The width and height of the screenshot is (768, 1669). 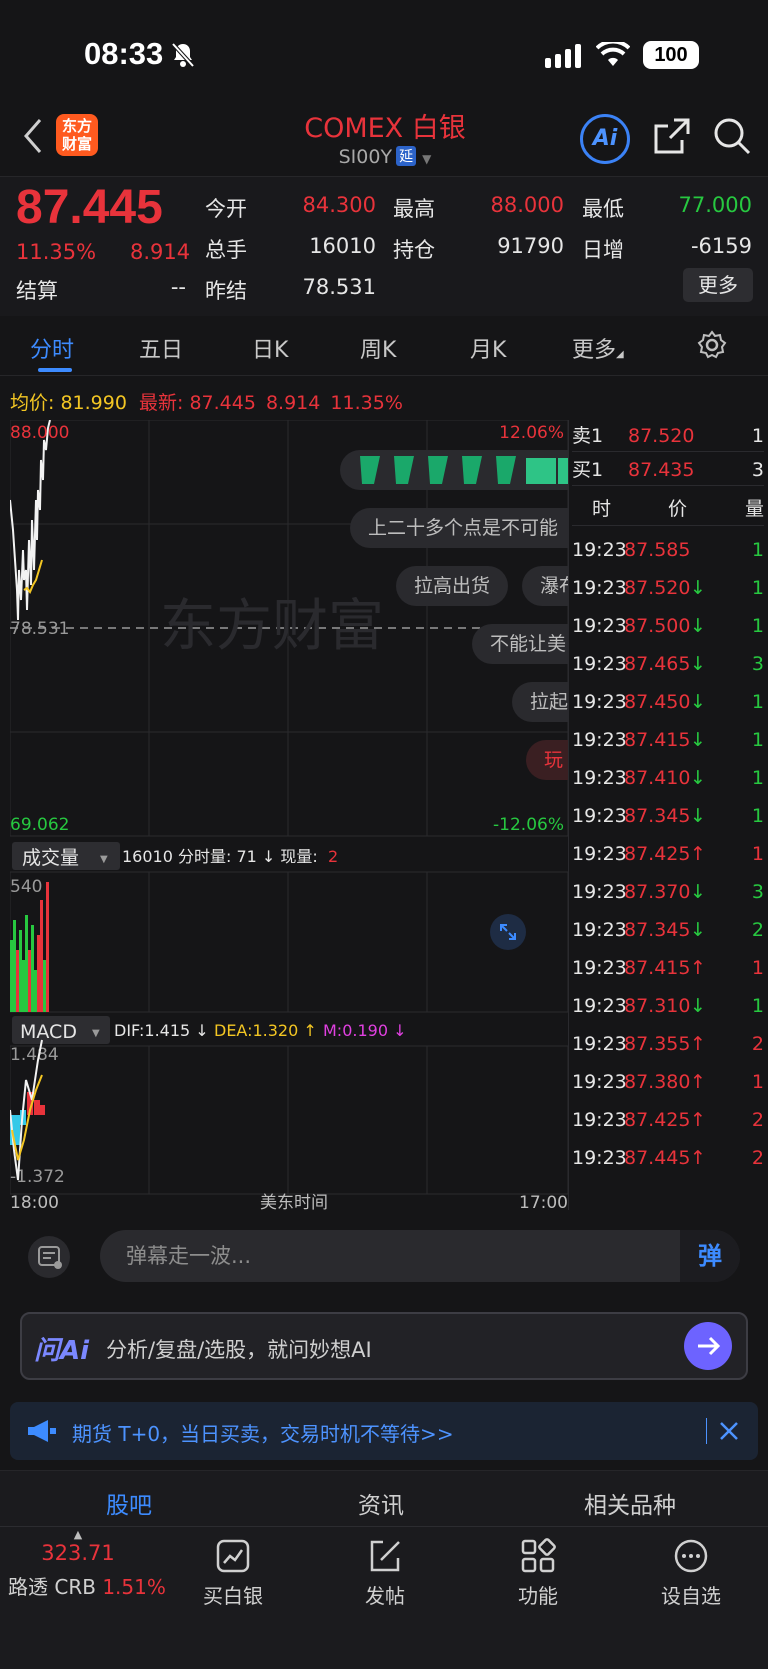 I want to click on danmu-toggle-button: 弹, so click(x=710, y=1256).